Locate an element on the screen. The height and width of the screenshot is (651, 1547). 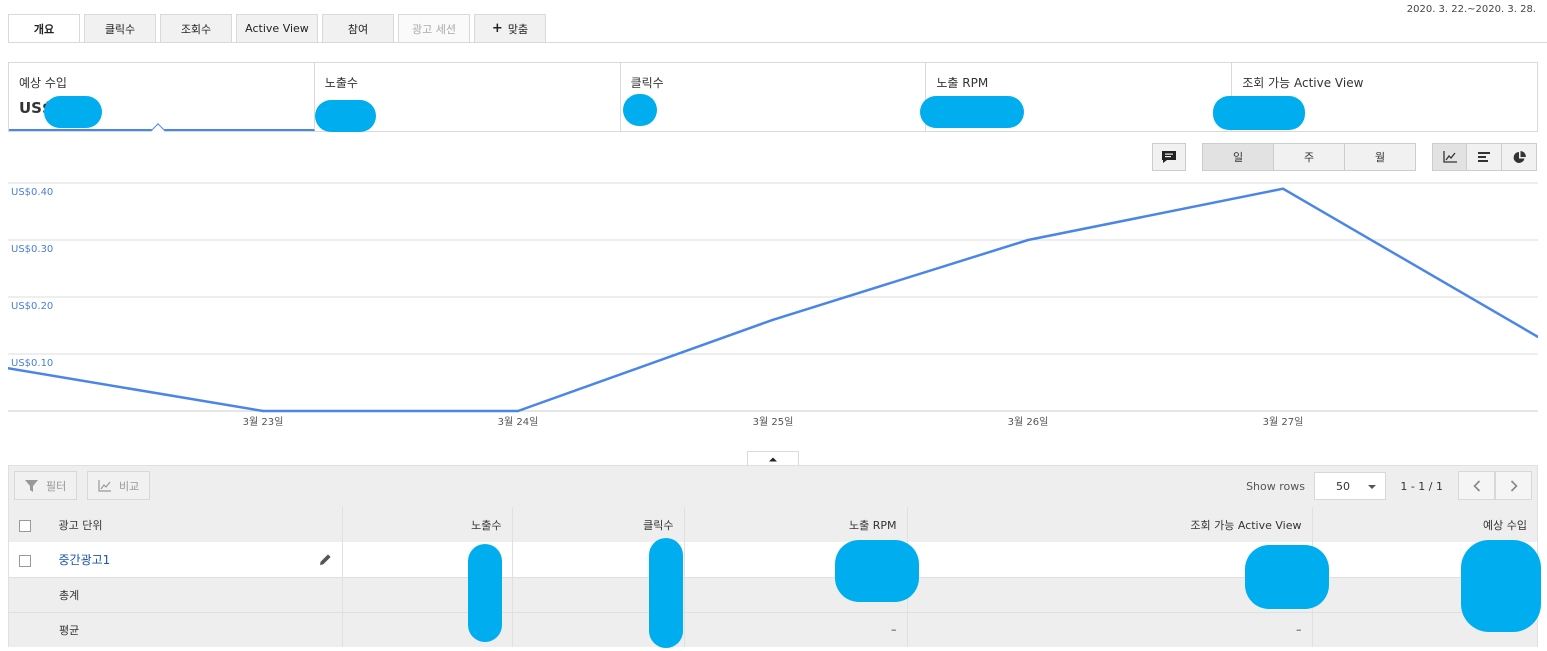
tab-label: 광고 세션 is located at coordinates (434, 29).